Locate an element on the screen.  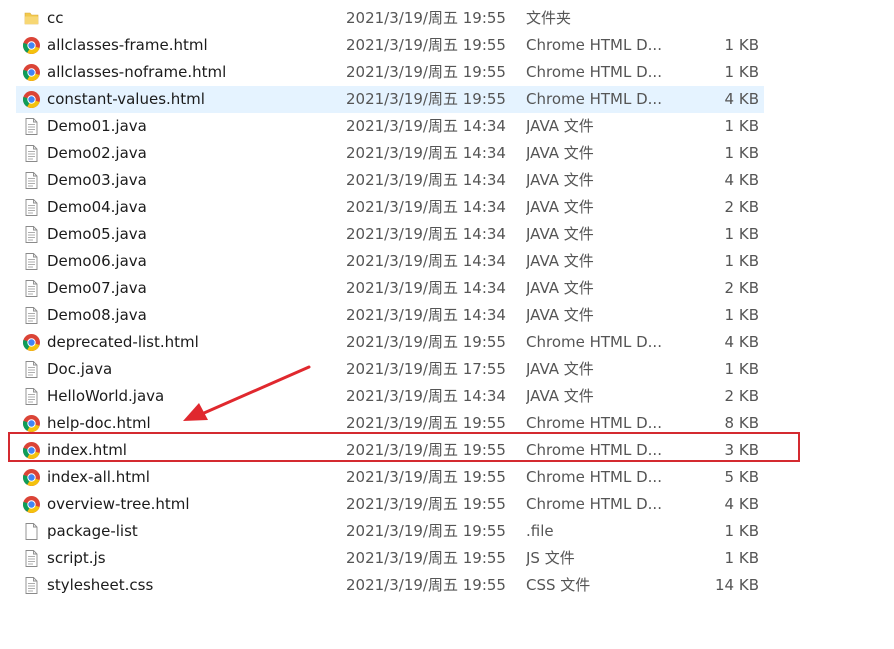
file-name: deprecated-list.html is located at coordinates (123, 342).